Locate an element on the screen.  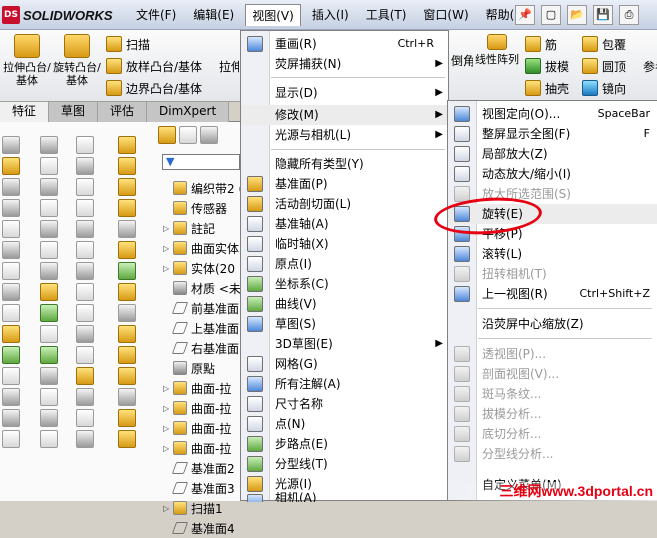
tree-item-solid-bodies: ▷ 实体(20 is located at coordinates (203, 268).